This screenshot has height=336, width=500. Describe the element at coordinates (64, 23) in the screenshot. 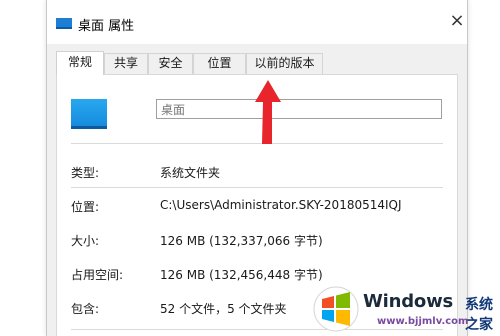

I see `desktop-icon` at that location.